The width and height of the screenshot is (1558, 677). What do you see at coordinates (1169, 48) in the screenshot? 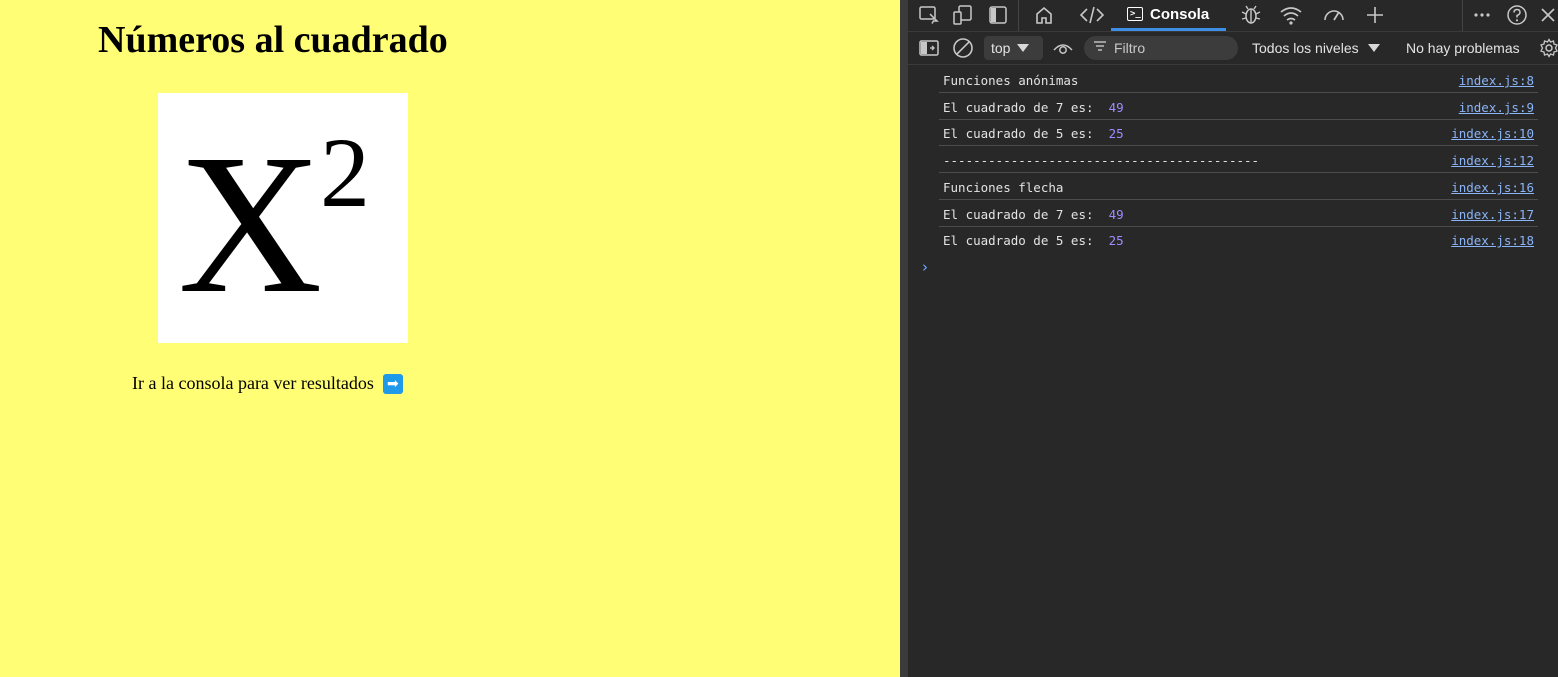
I see `filter-input` at bounding box center [1169, 48].